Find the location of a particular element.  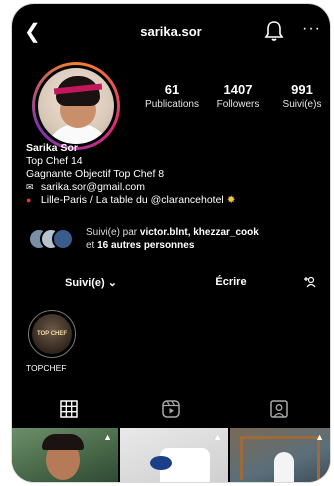

sparkle-icon: ✸ is located at coordinates (231, 200).